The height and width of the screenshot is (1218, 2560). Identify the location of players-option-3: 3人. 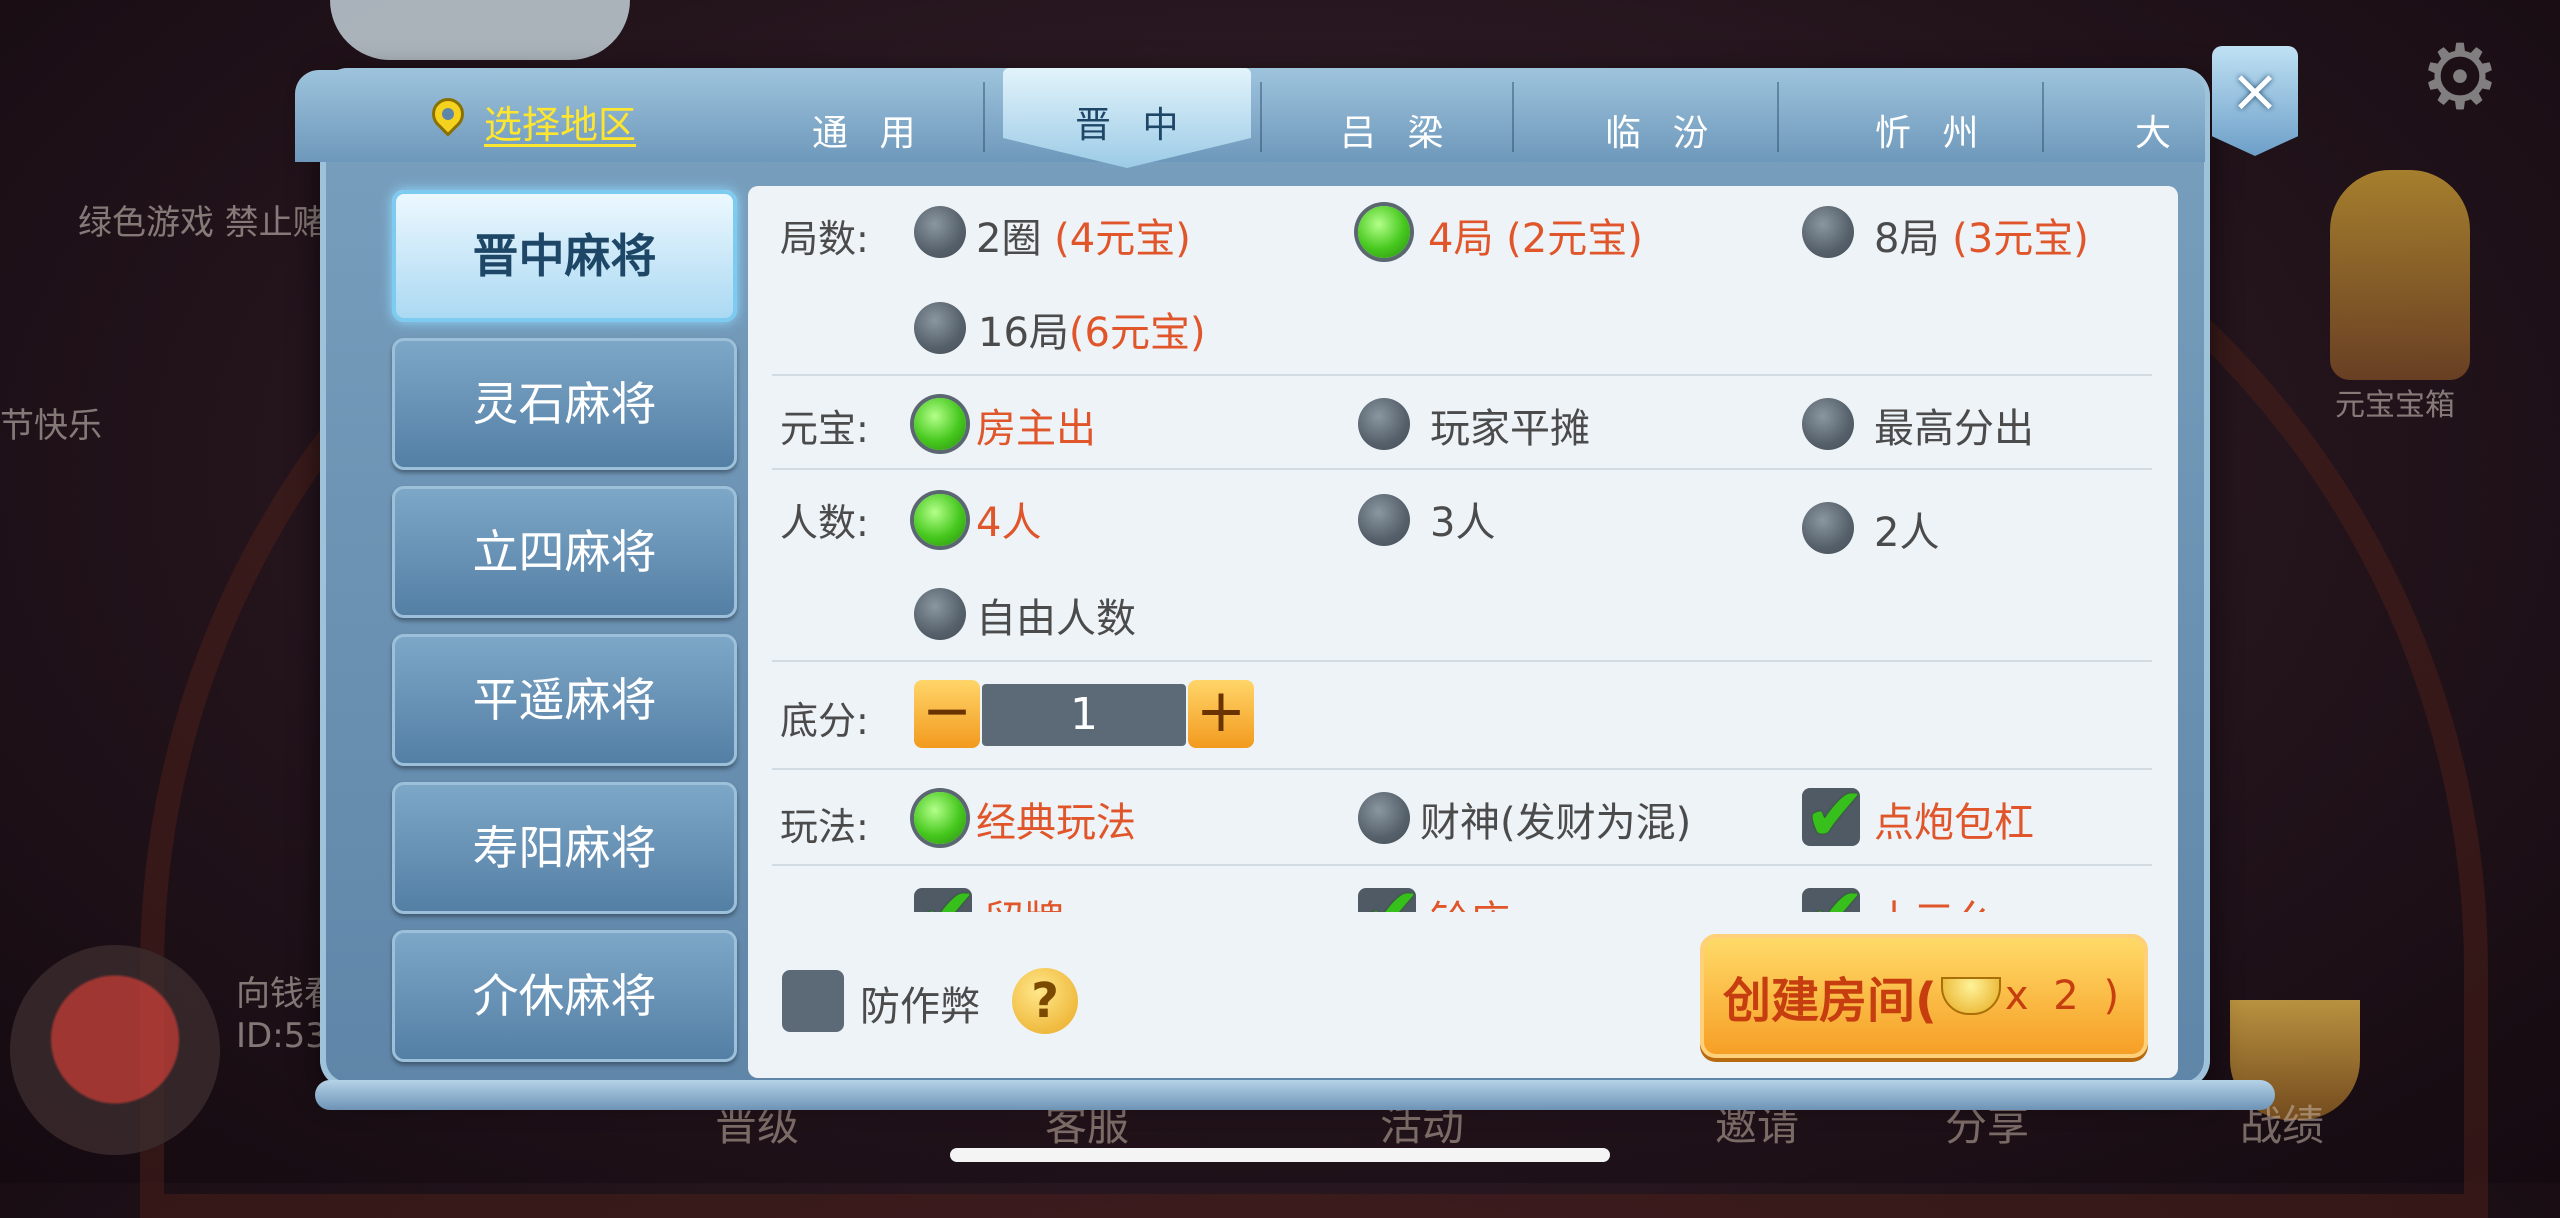
(1462, 519).